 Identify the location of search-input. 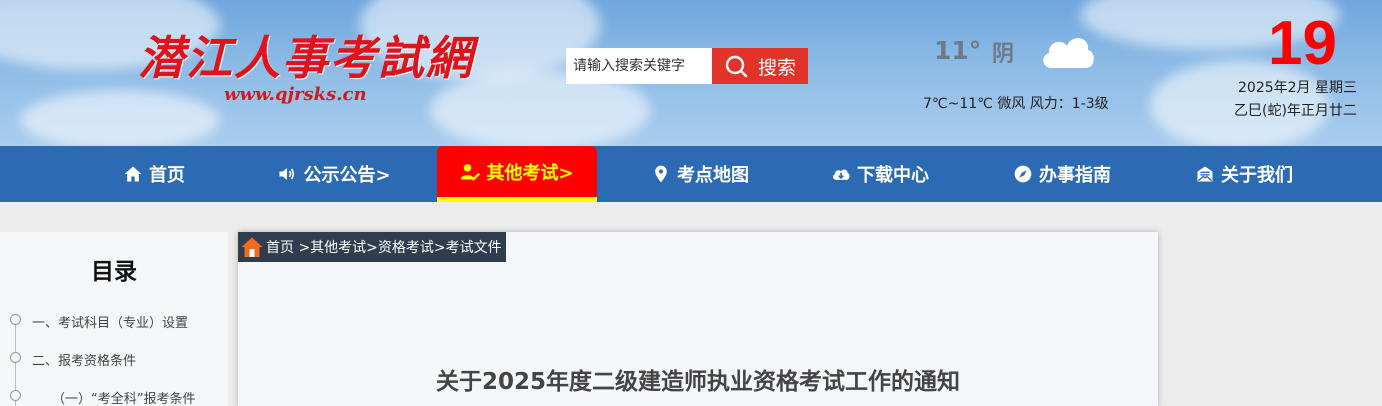
(639, 66).